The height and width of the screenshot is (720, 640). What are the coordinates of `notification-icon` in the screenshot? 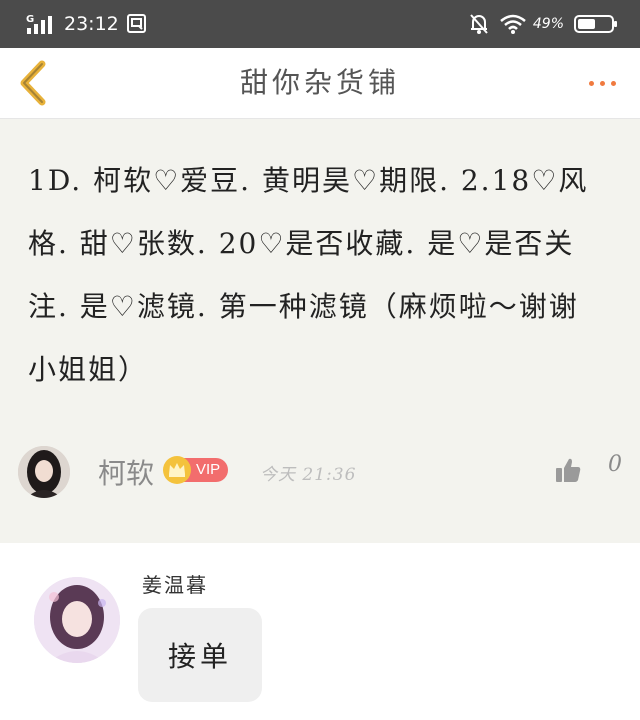 It's located at (136, 23).